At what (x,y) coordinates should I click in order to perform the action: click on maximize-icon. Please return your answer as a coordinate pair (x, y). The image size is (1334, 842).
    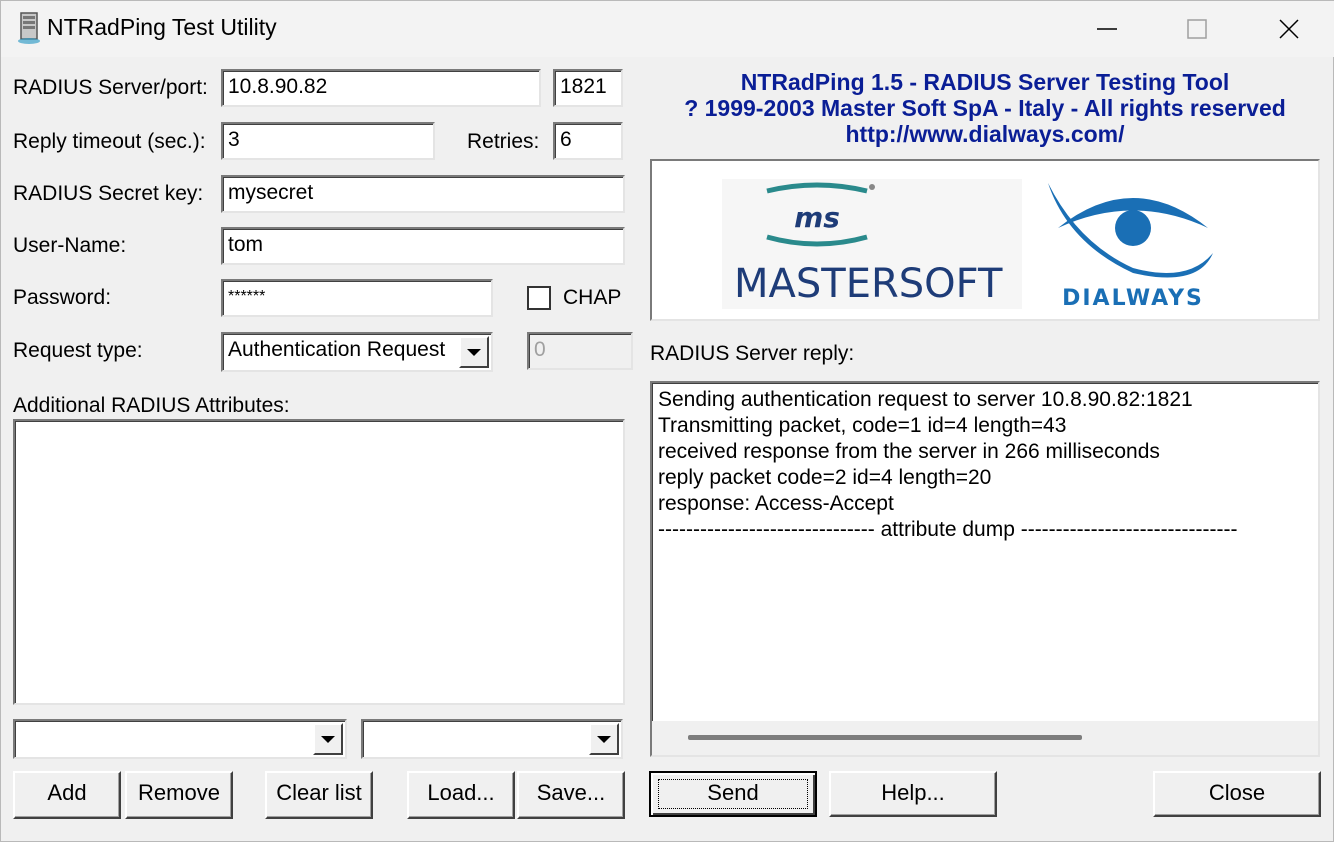
    Looking at the image, I should click on (1197, 29).